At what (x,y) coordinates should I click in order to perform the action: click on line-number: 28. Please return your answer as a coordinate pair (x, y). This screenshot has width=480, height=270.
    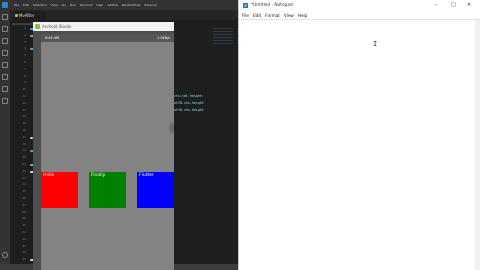
    Looking at the image, I should click on (24, 211).